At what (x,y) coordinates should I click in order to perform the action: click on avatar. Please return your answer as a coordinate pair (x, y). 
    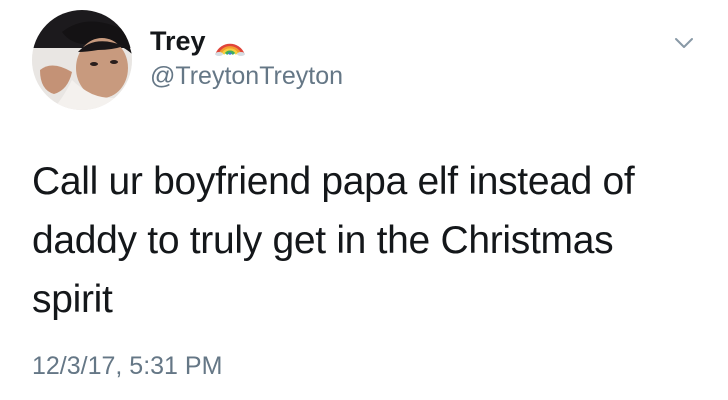
    Looking at the image, I should click on (82, 60).